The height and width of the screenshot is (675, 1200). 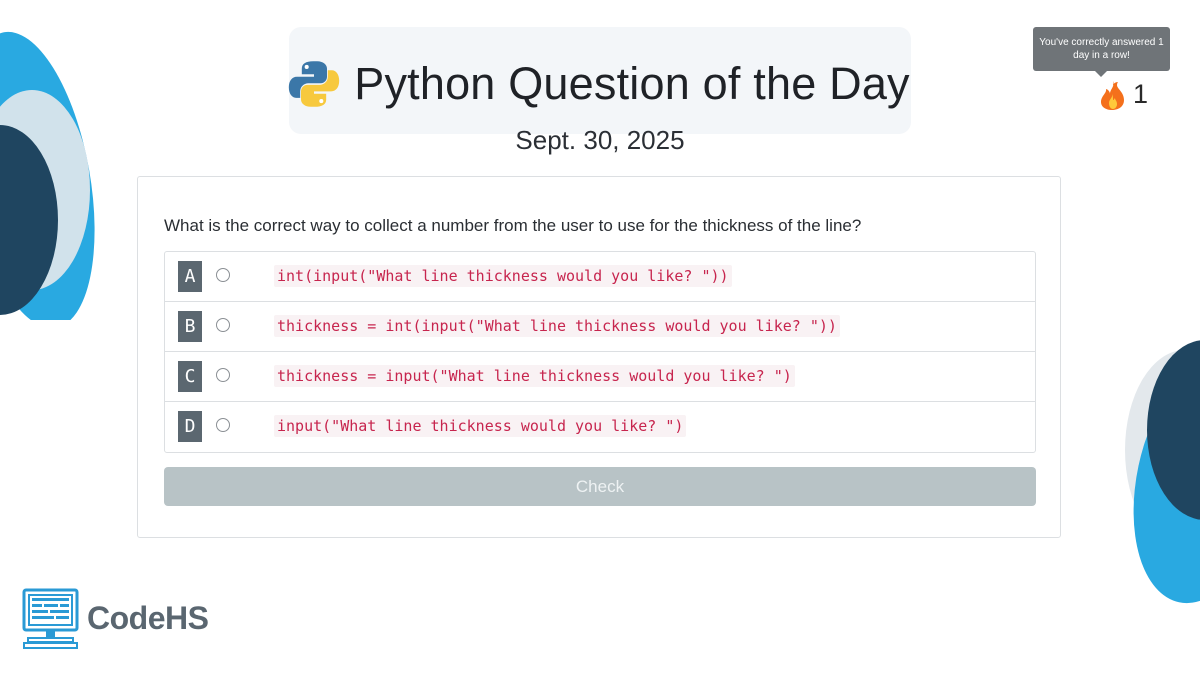 What do you see at coordinates (1112, 95) in the screenshot?
I see `fire-icon` at bounding box center [1112, 95].